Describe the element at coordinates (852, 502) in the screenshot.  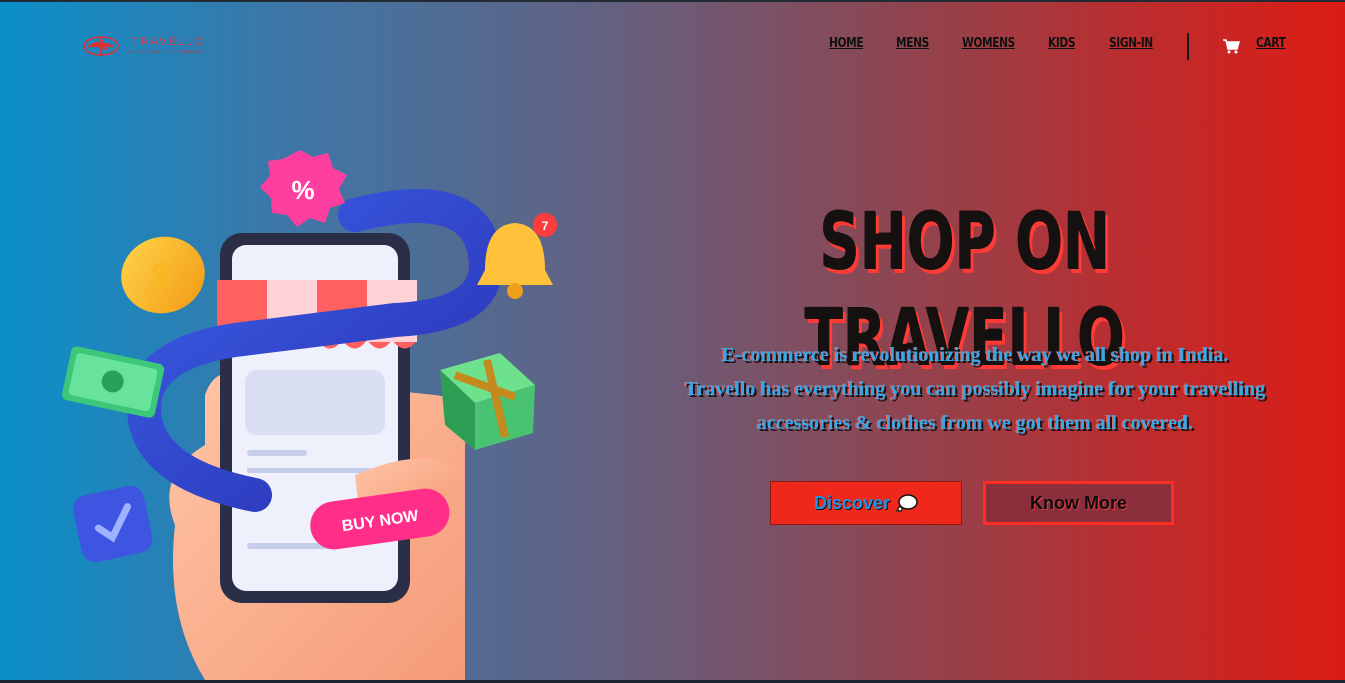
I see `discover-button-label: Discover` at that location.